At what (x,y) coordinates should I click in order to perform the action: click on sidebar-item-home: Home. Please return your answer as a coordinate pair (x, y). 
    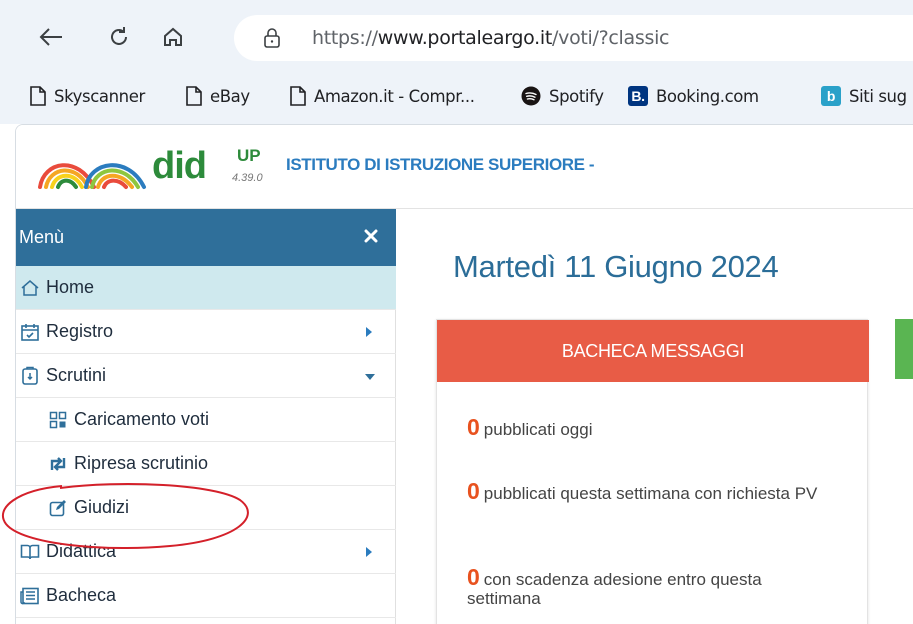
    Looking at the image, I should click on (206, 288).